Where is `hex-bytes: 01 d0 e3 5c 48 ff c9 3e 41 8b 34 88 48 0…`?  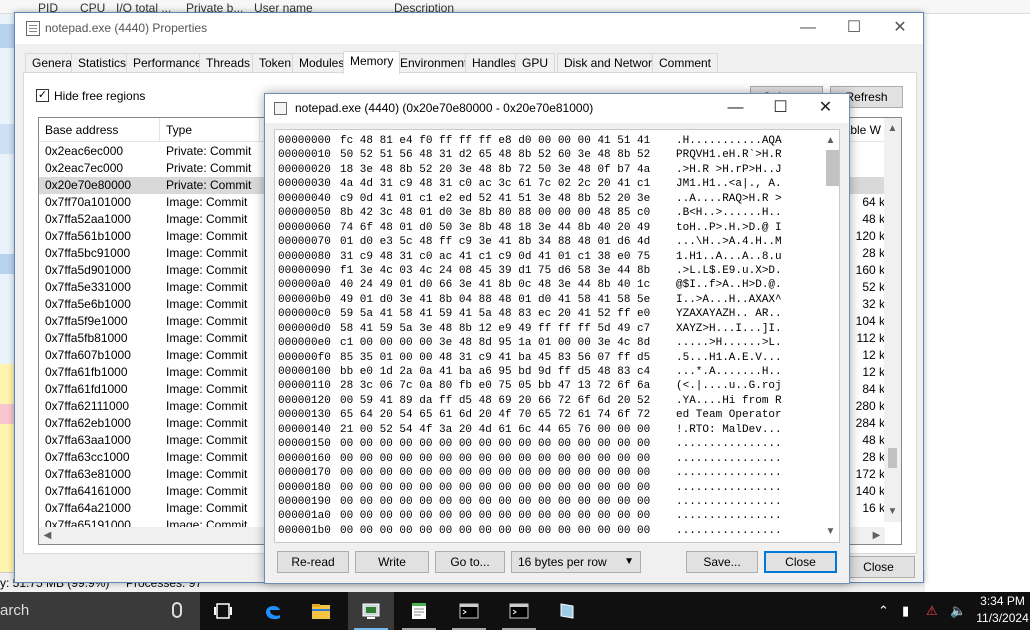 hex-bytes: 01 d0 e3 5c 48 ff c9 3e 41 8b 34 88 48 0… is located at coordinates (508, 242).